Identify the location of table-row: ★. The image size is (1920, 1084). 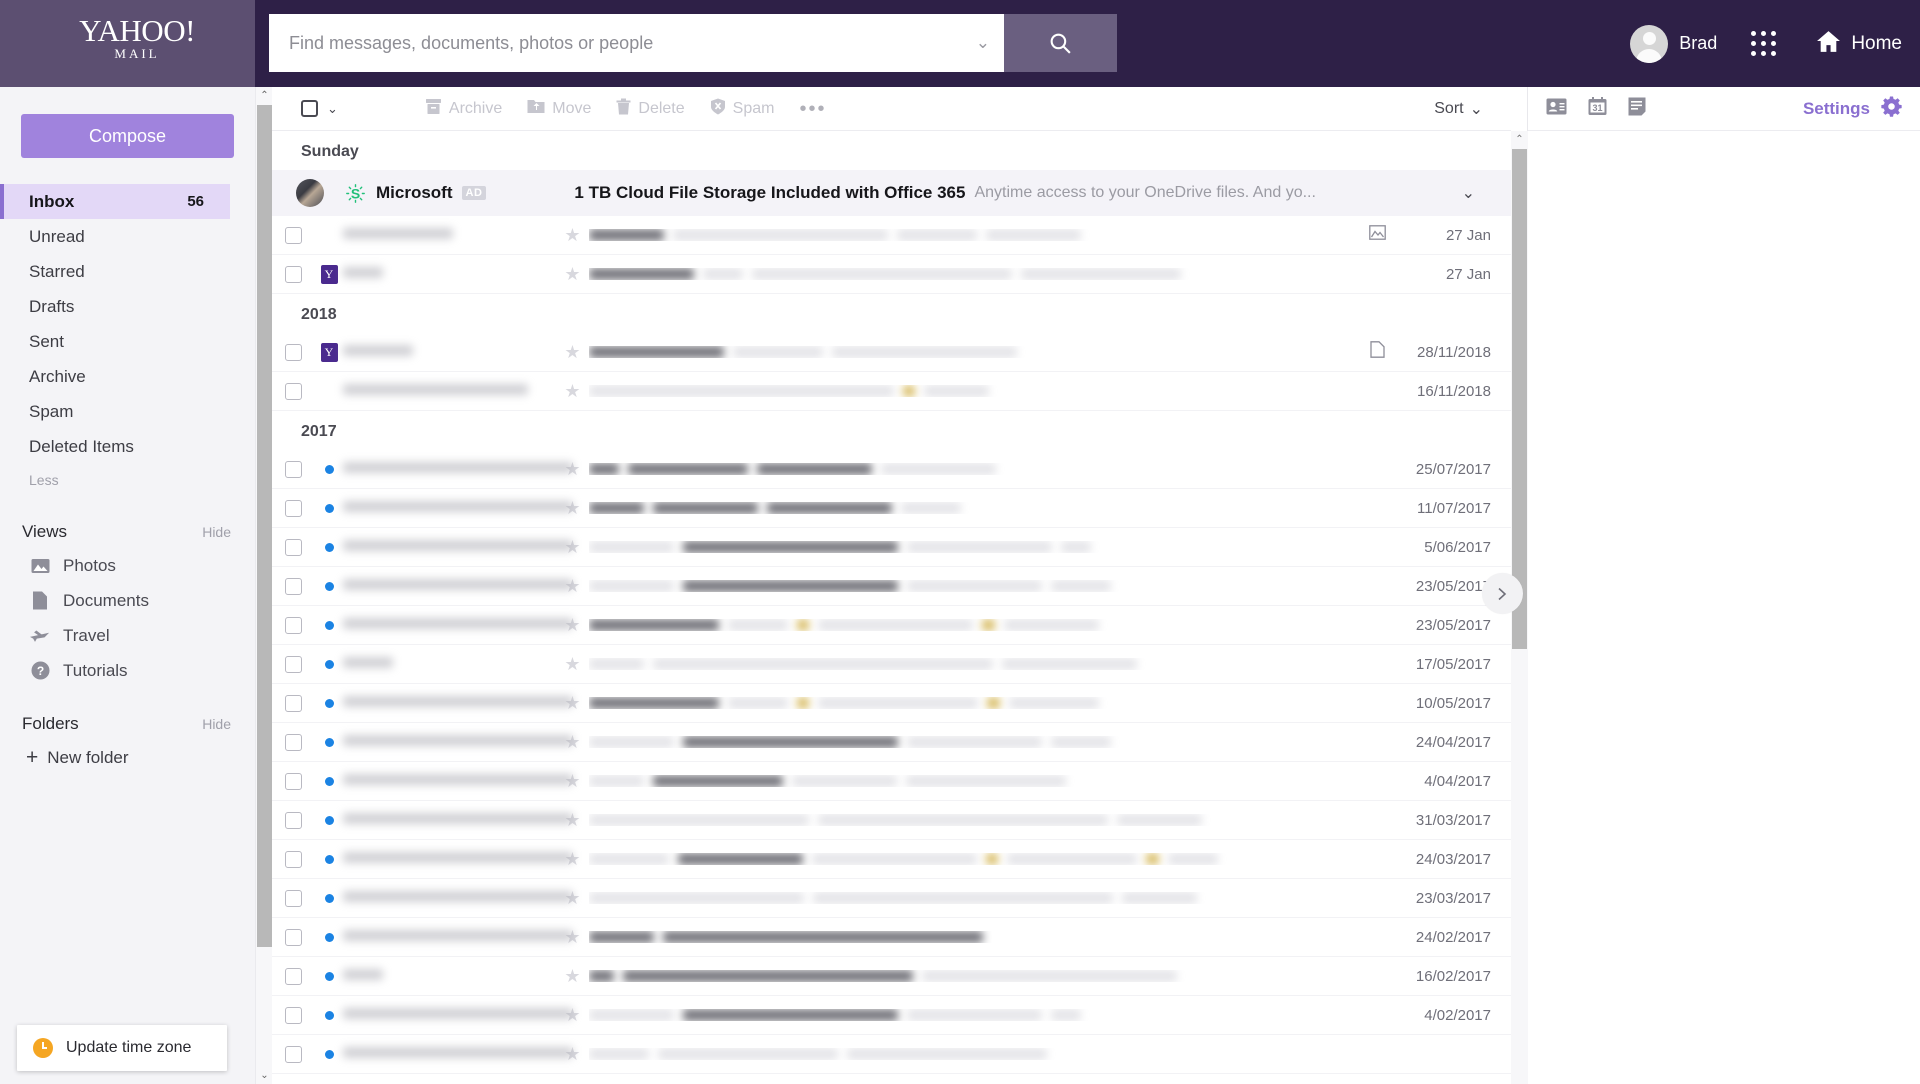
(891, 1054).